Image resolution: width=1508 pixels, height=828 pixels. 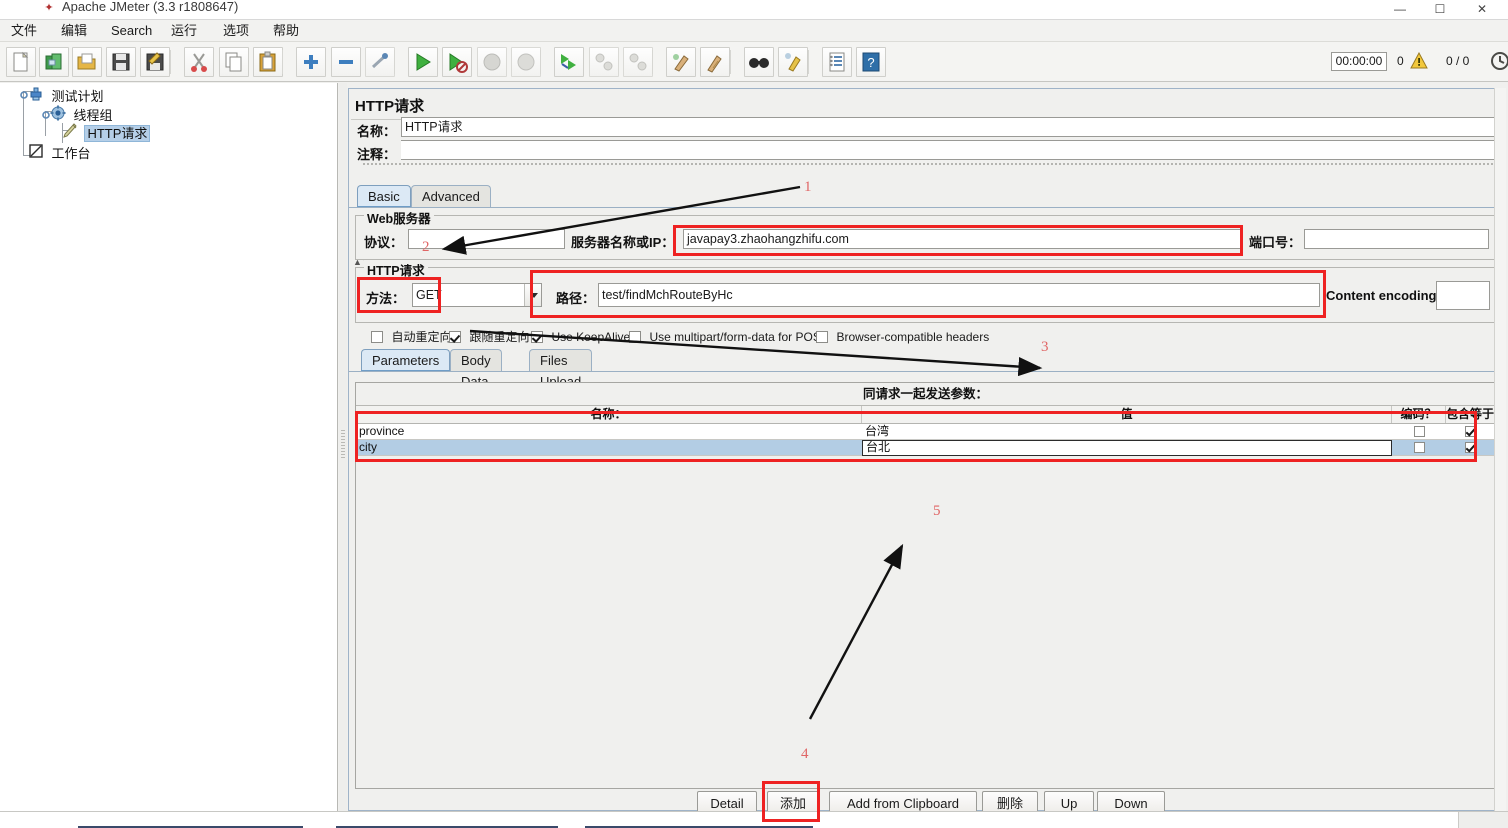 What do you see at coordinates (1500, 449) in the screenshot?
I see `vertical-scrollbar` at bounding box center [1500, 449].